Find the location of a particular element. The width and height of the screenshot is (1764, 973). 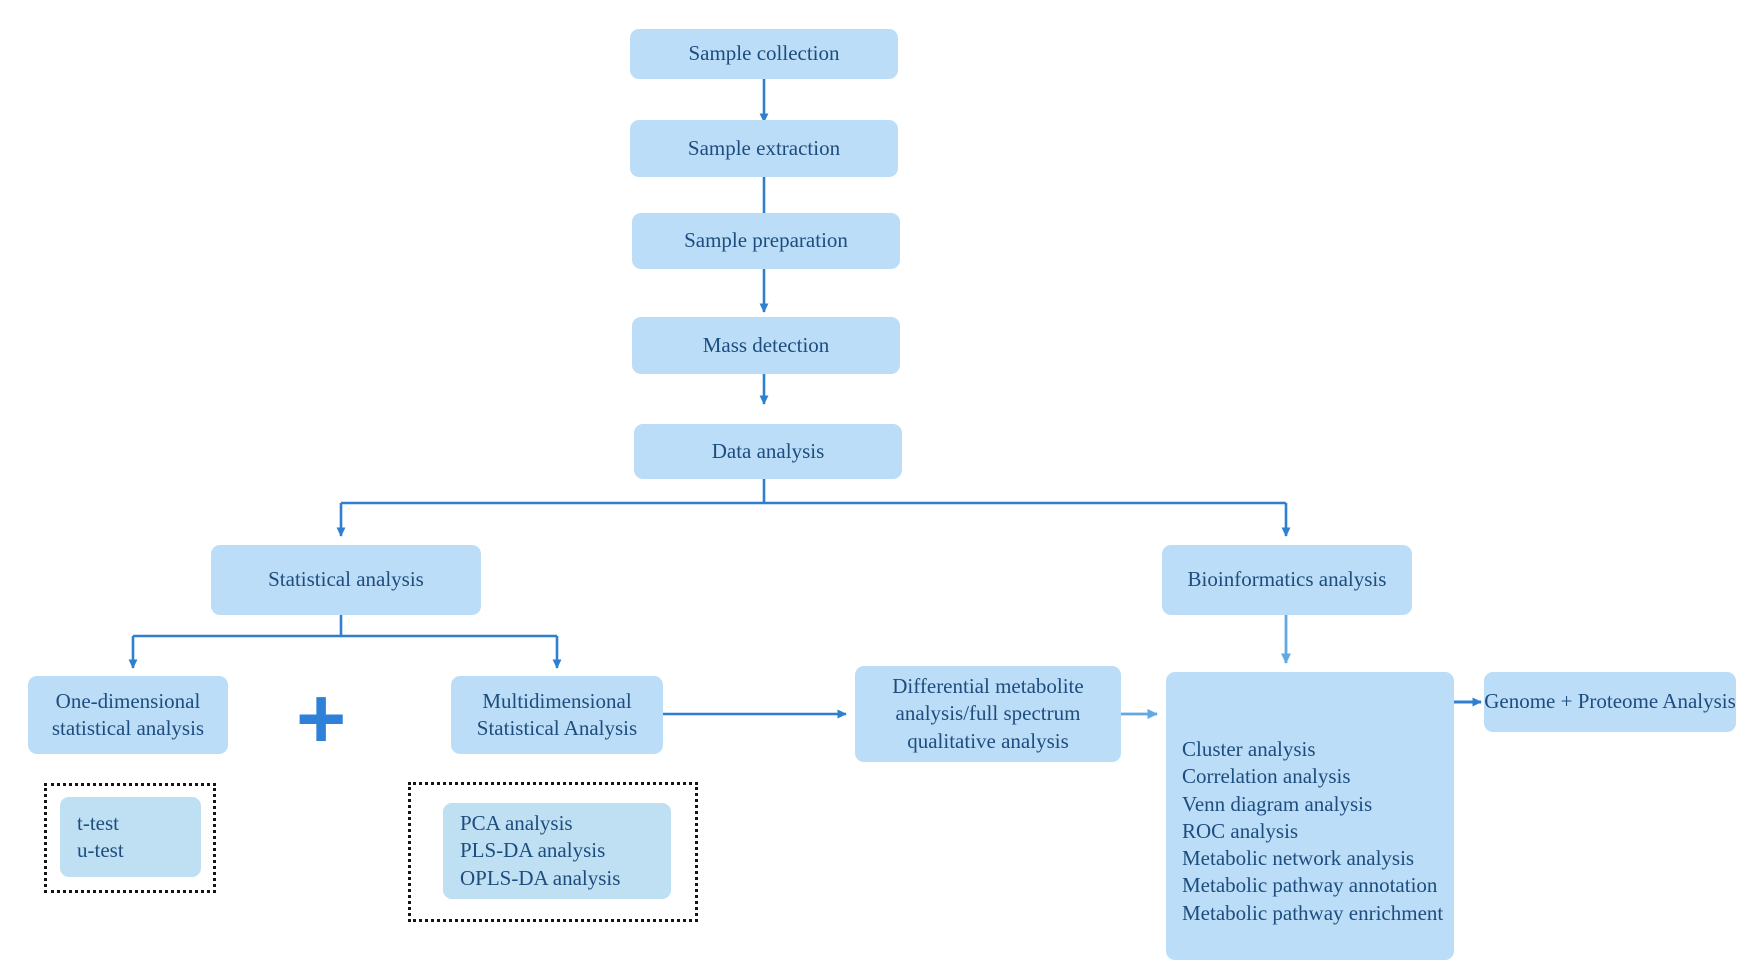

arrow-dataanalysis-split is located at coordinates (813, 507).